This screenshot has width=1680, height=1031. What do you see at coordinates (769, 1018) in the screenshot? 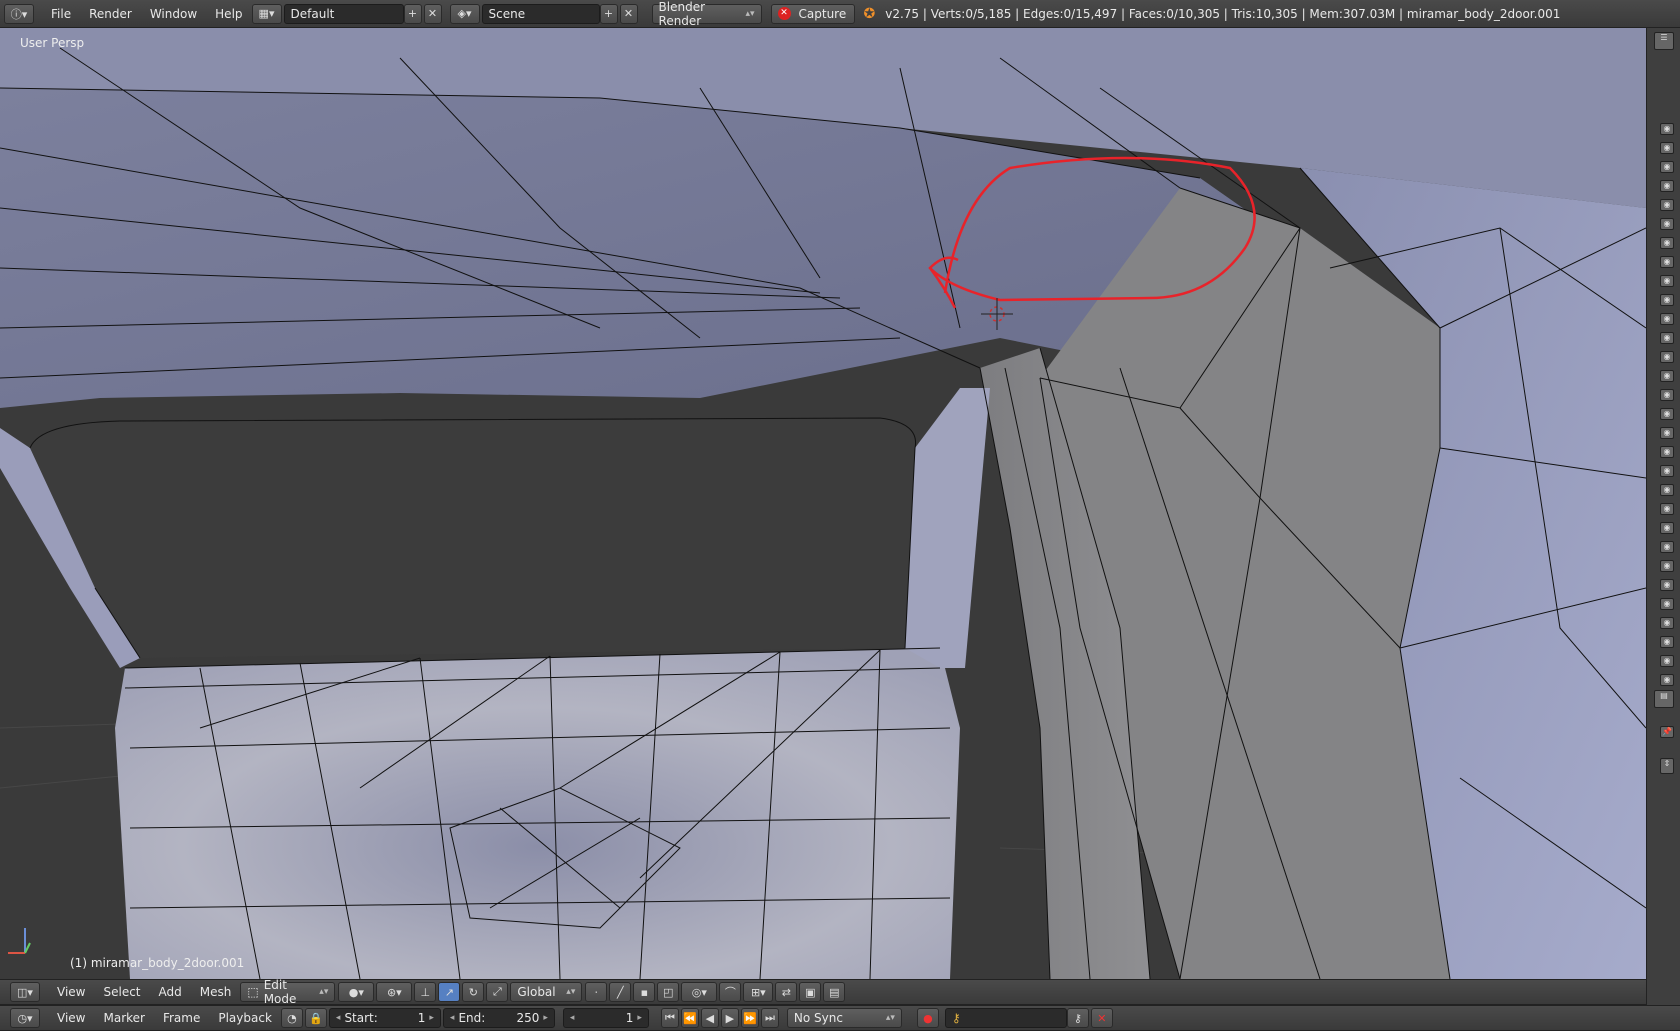
I see `jump-end-icon: ⏭` at bounding box center [769, 1018].